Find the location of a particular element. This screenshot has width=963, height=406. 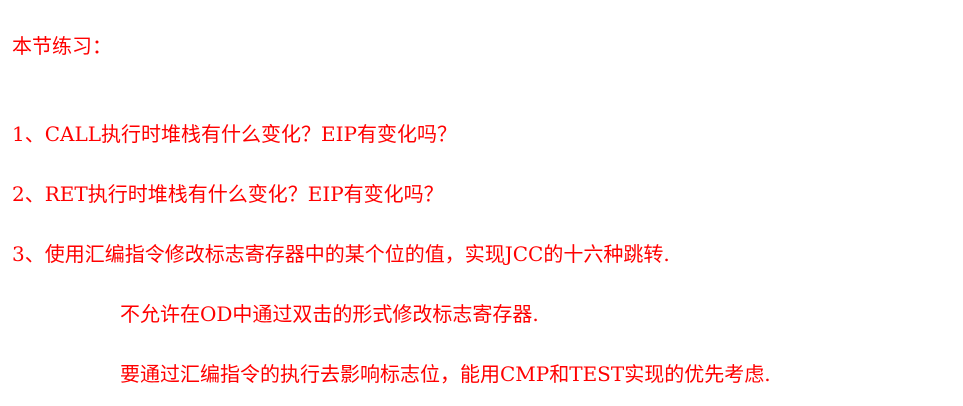

question-2: 2、RET执行时堆栈有什么变化？EIP有变化吗？ is located at coordinates (228, 194).